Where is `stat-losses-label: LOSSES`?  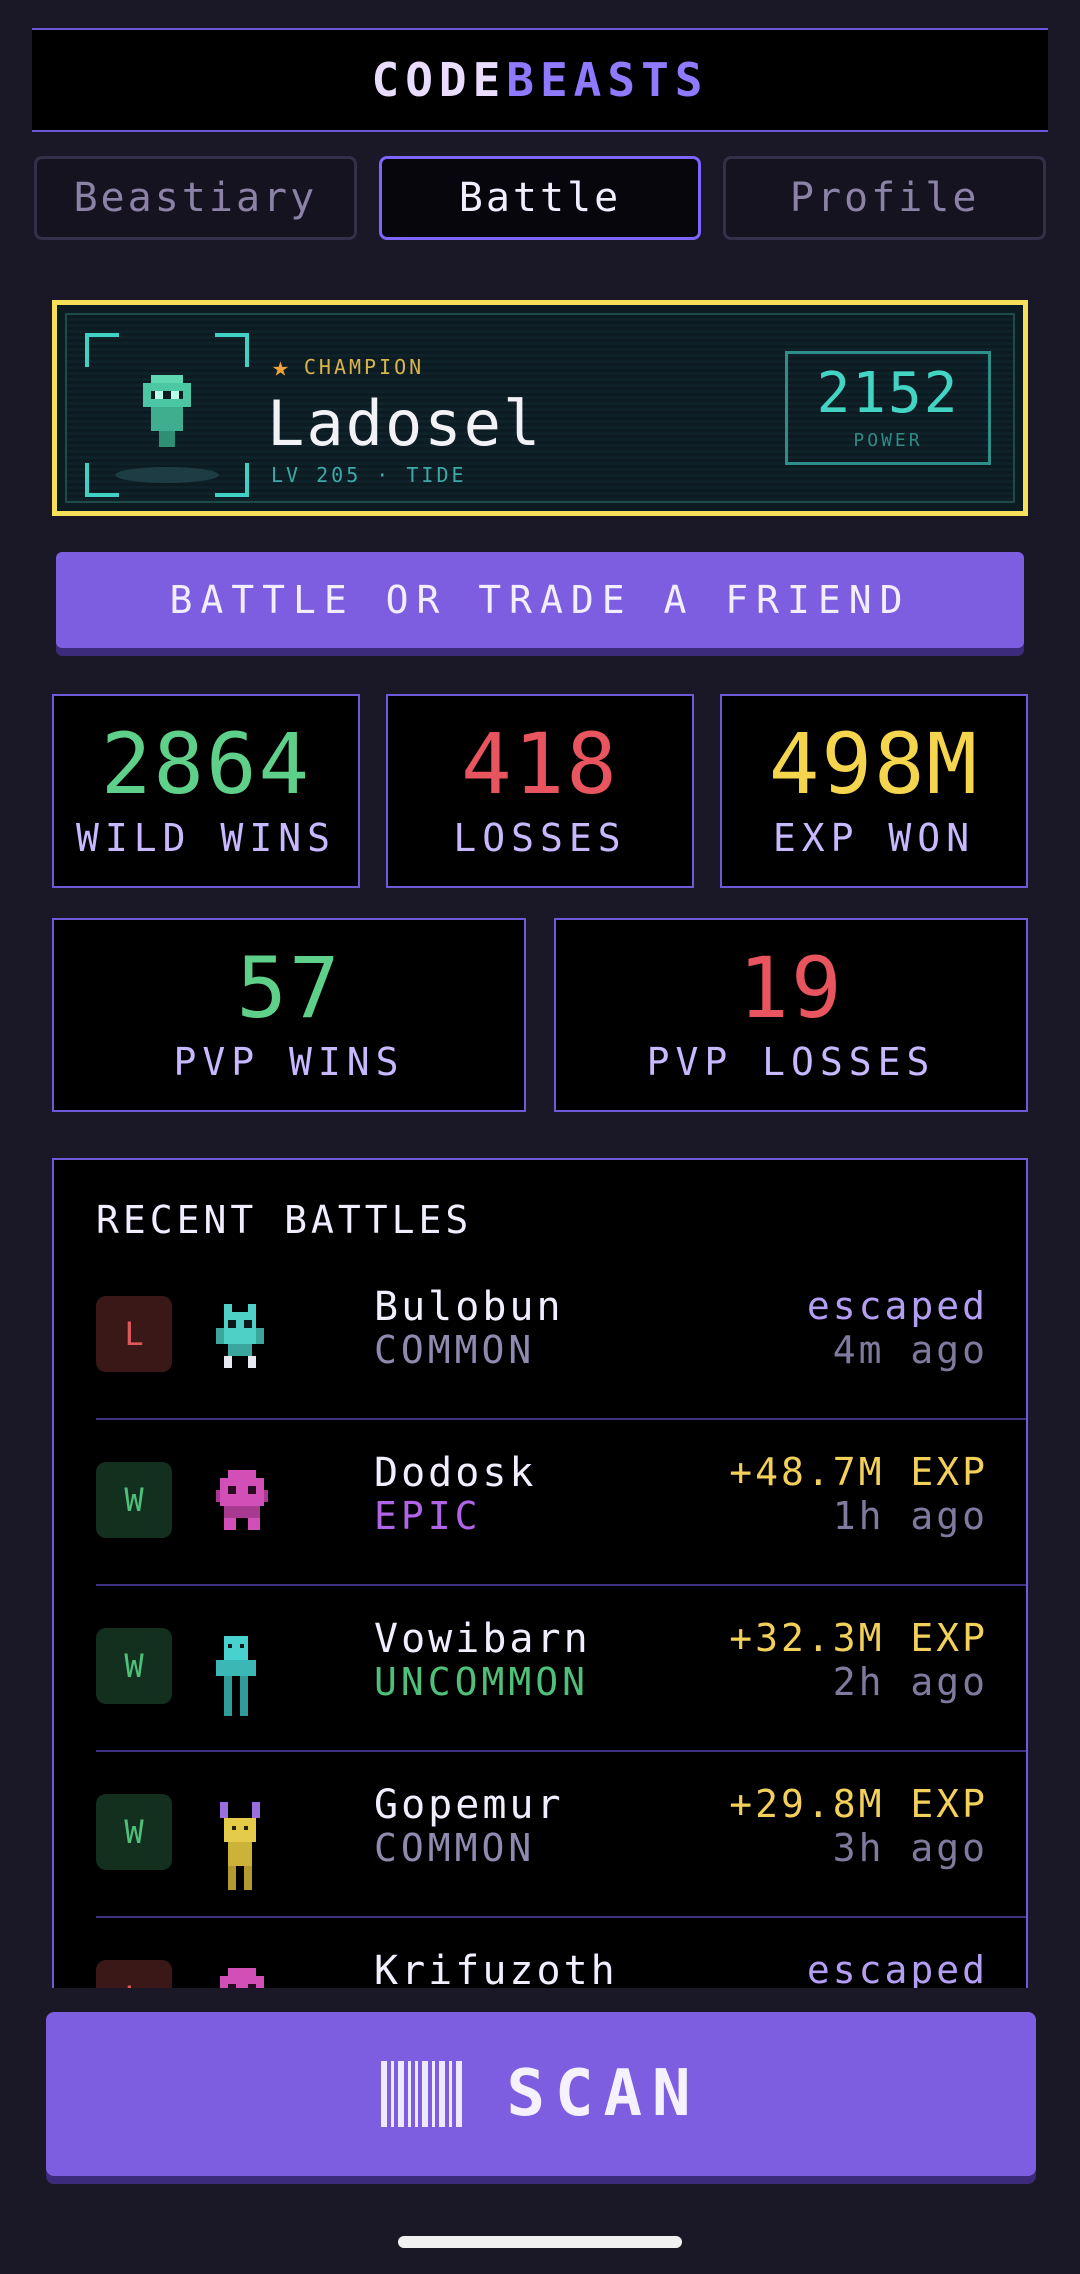 stat-losses-label: LOSSES is located at coordinates (540, 838).